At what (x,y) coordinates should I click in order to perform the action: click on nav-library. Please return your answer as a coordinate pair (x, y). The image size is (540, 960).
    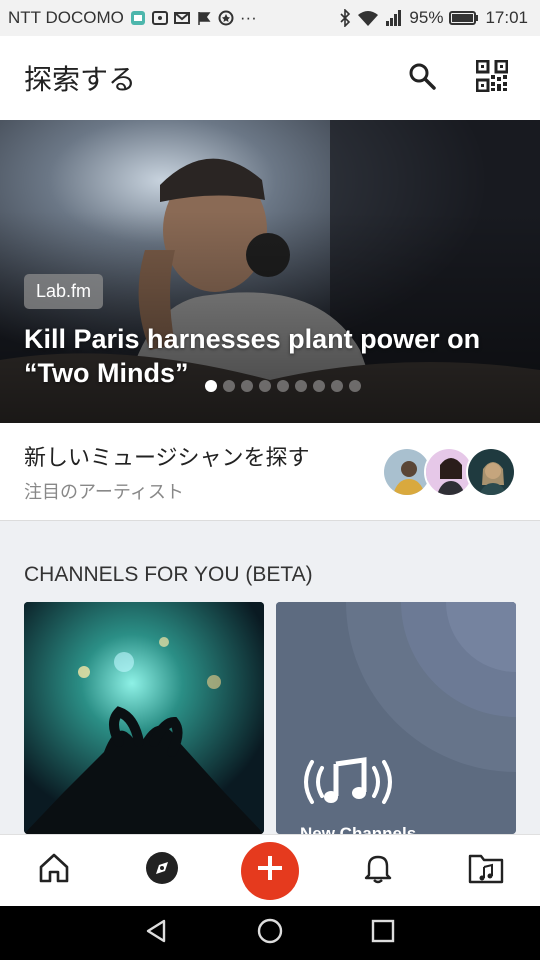
    Looking at the image, I should click on (486, 871).